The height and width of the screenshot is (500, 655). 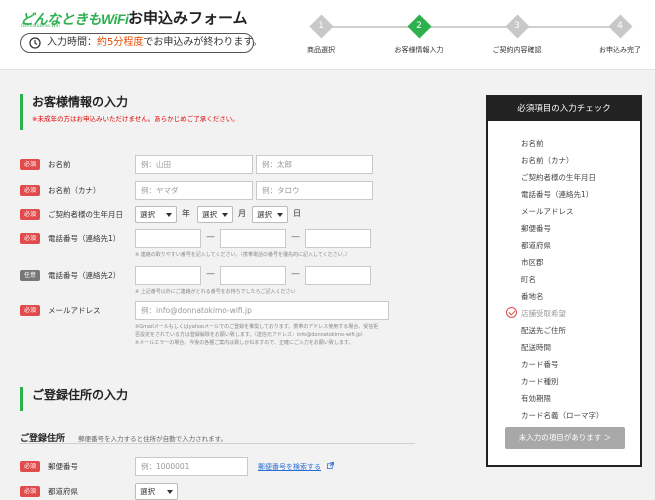 What do you see at coordinates (156, 491) in the screenshot?
I see `prefecture-select: 選択` at bounding box center [156, 491].